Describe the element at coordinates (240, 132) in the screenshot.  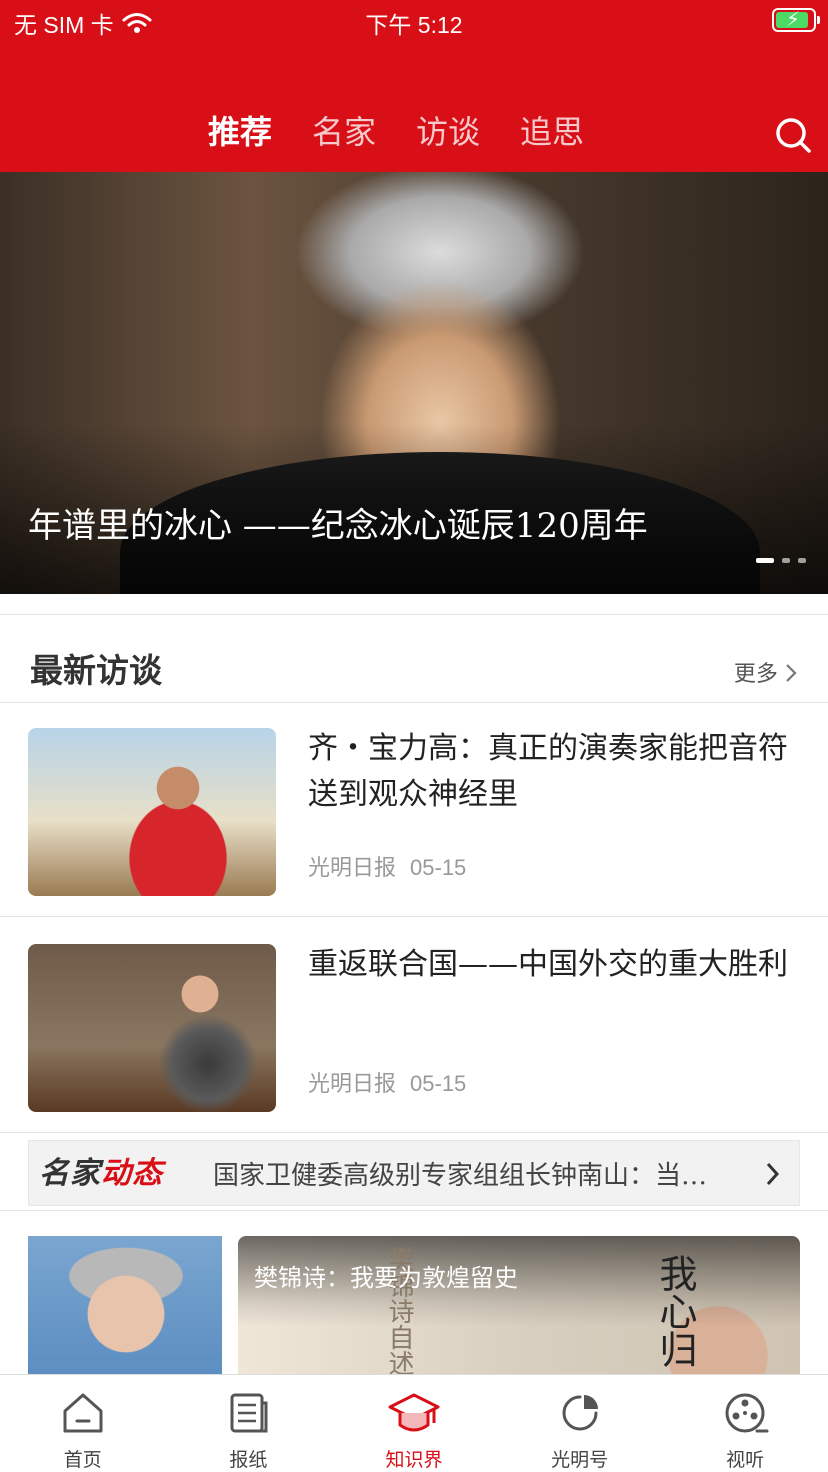
I see `tab-recommend: 推荐` at that location.